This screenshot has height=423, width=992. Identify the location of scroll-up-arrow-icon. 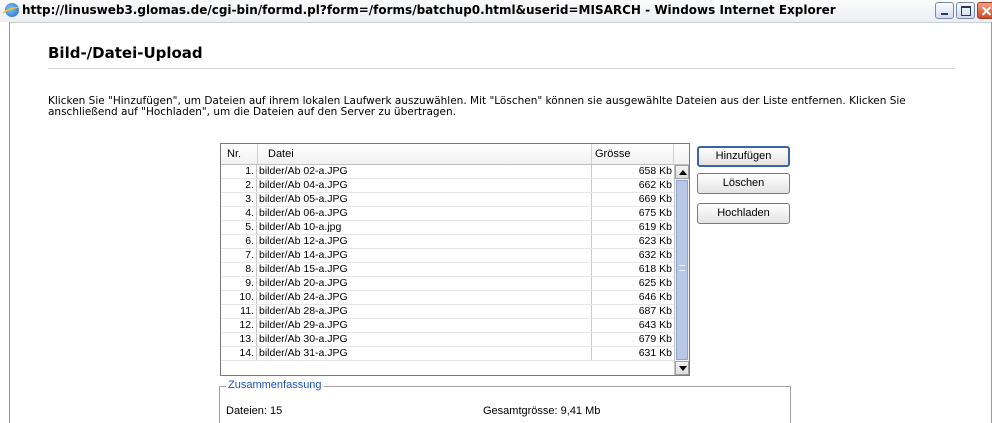
(682, 172).